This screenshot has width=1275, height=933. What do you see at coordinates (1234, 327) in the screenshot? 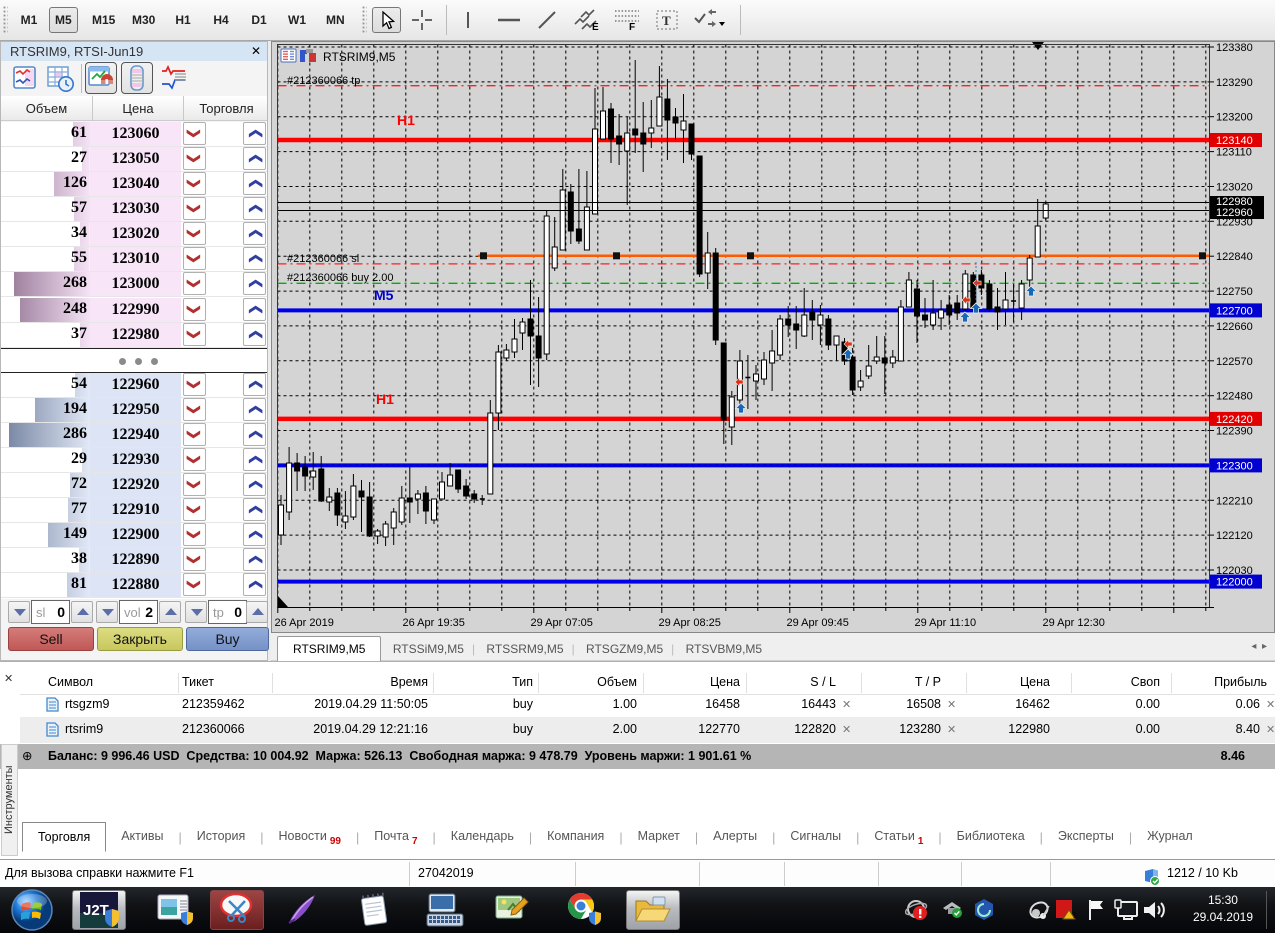
I see `svg-text: 122660` at bounding box center [1234, 327].